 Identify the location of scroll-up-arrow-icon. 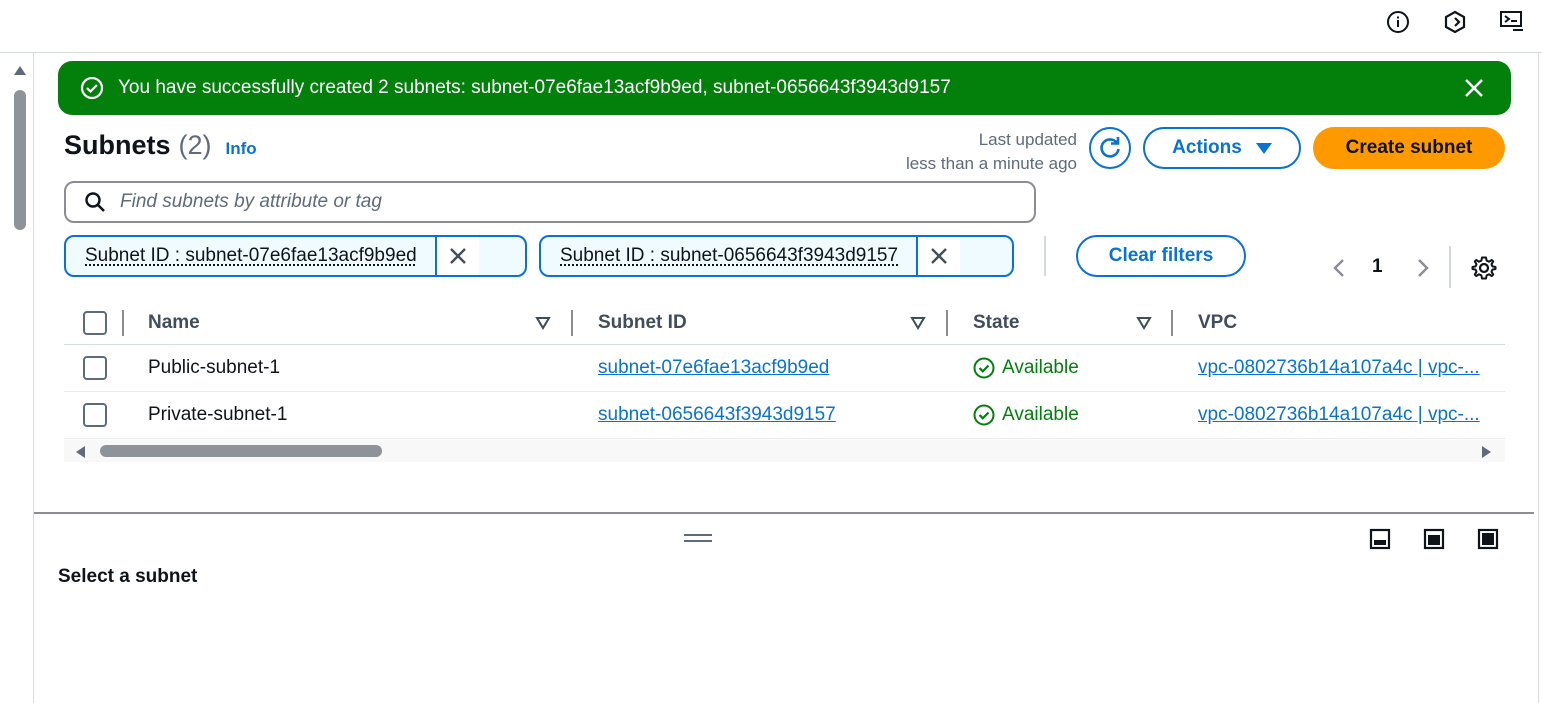
(20, 70).